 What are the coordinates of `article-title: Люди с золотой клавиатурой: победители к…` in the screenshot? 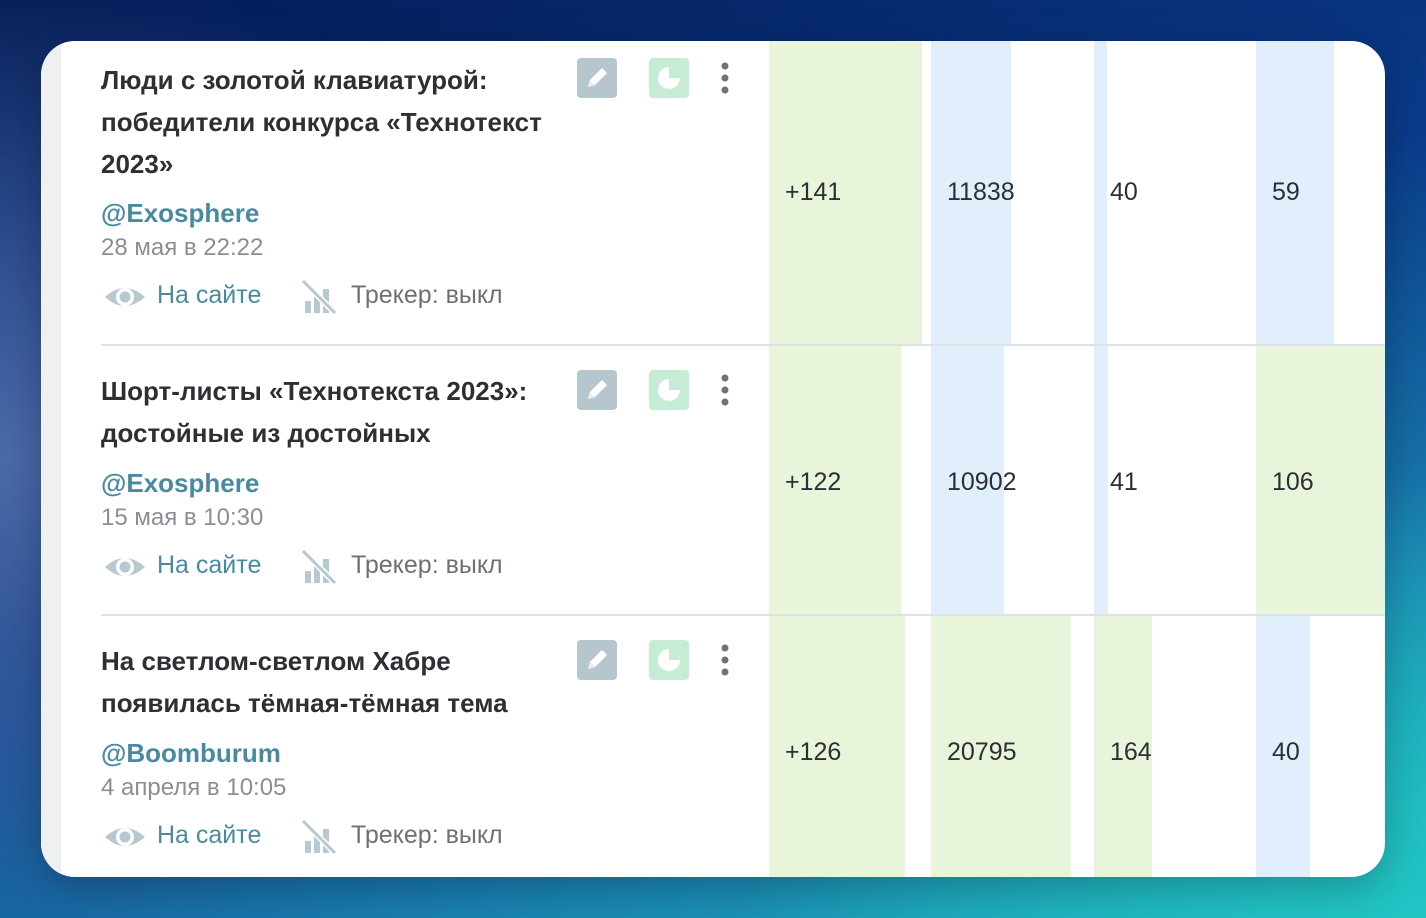 It's located at (341, 122).